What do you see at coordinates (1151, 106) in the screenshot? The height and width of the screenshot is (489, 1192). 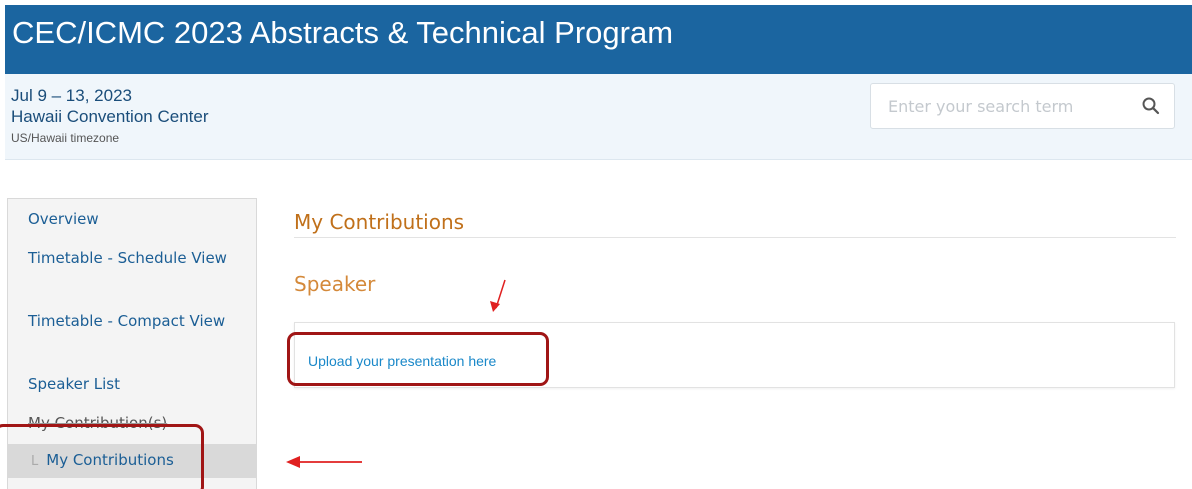 I see `search-icon` at bounding box center [1151, 106].